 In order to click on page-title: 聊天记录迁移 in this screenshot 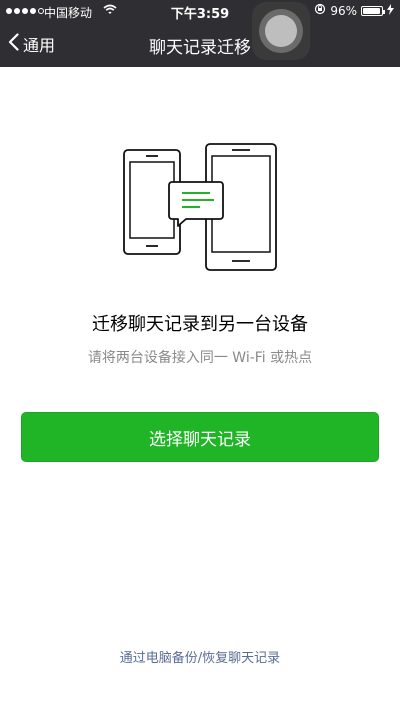, I will do `click(200, 48)`.